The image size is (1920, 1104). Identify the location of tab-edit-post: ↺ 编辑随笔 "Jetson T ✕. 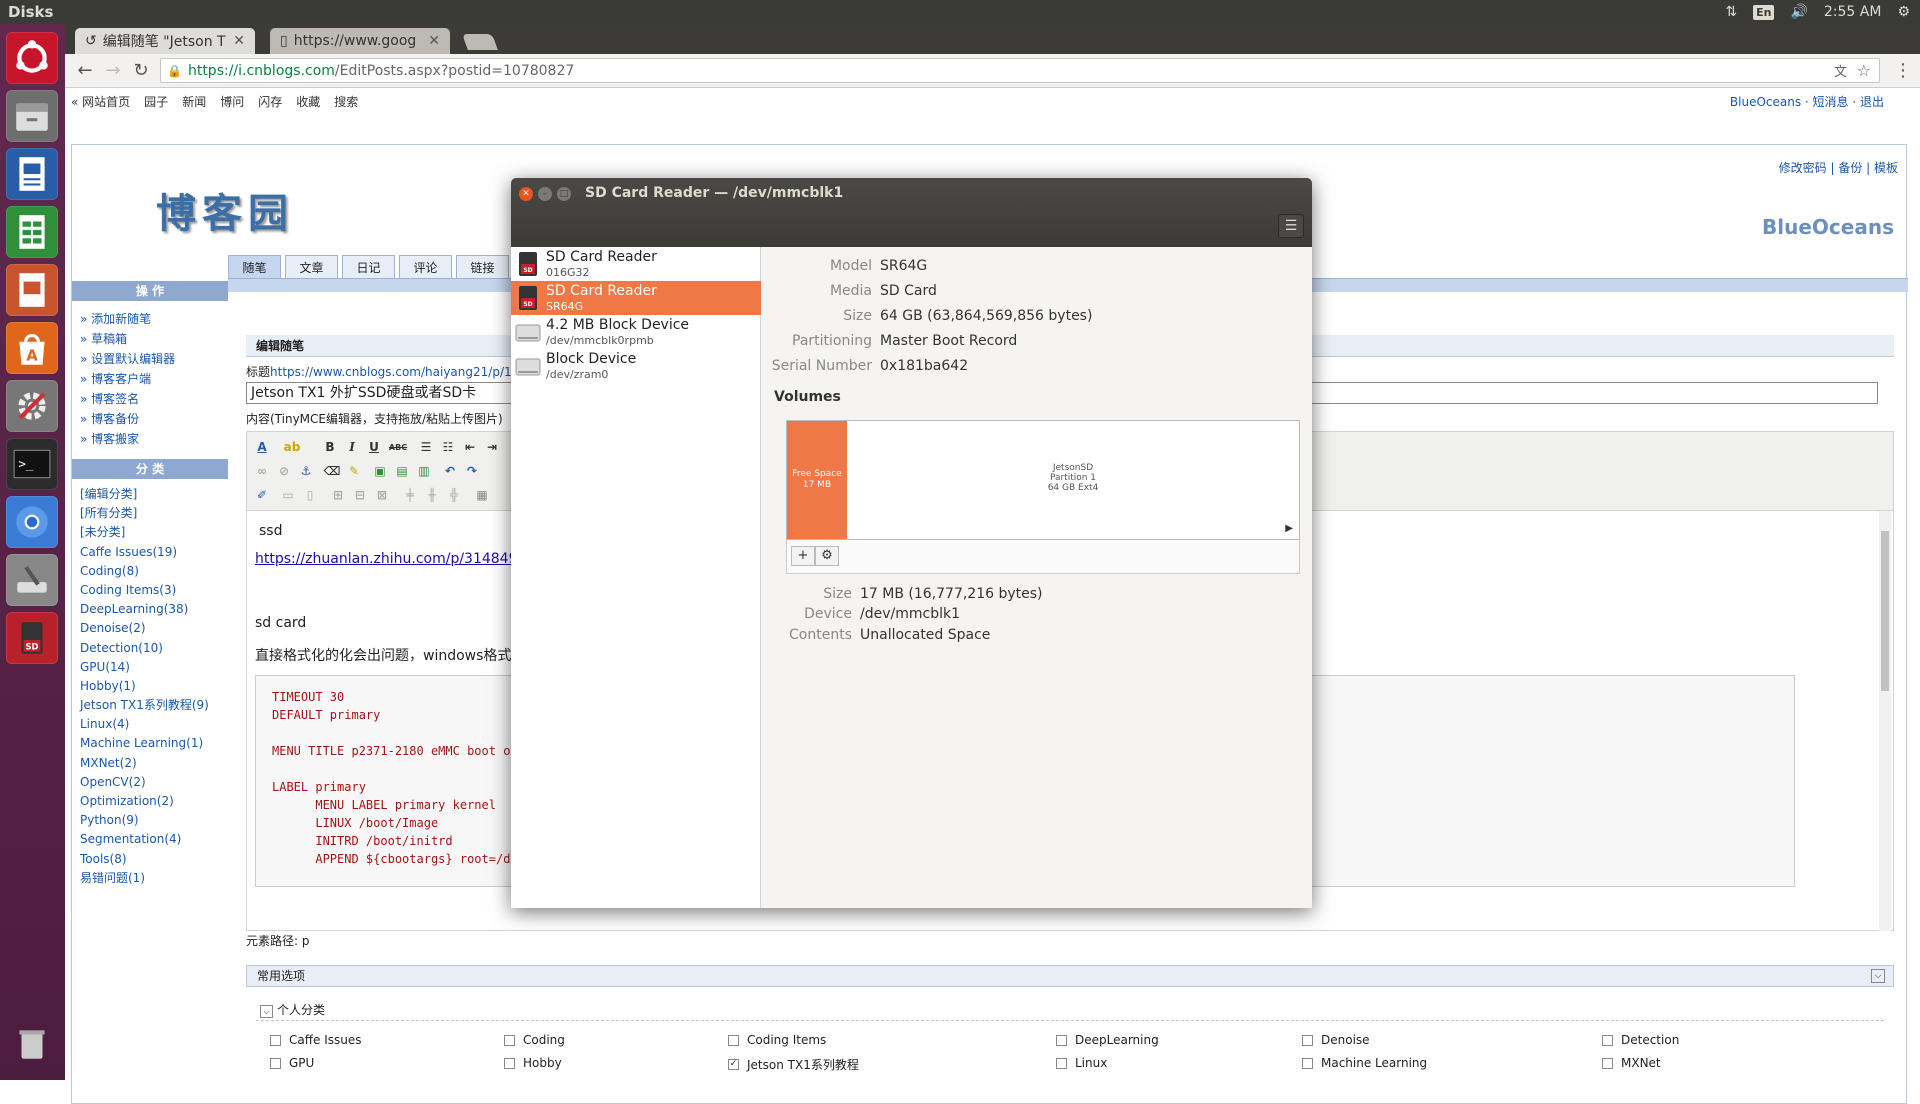
(165, 41).